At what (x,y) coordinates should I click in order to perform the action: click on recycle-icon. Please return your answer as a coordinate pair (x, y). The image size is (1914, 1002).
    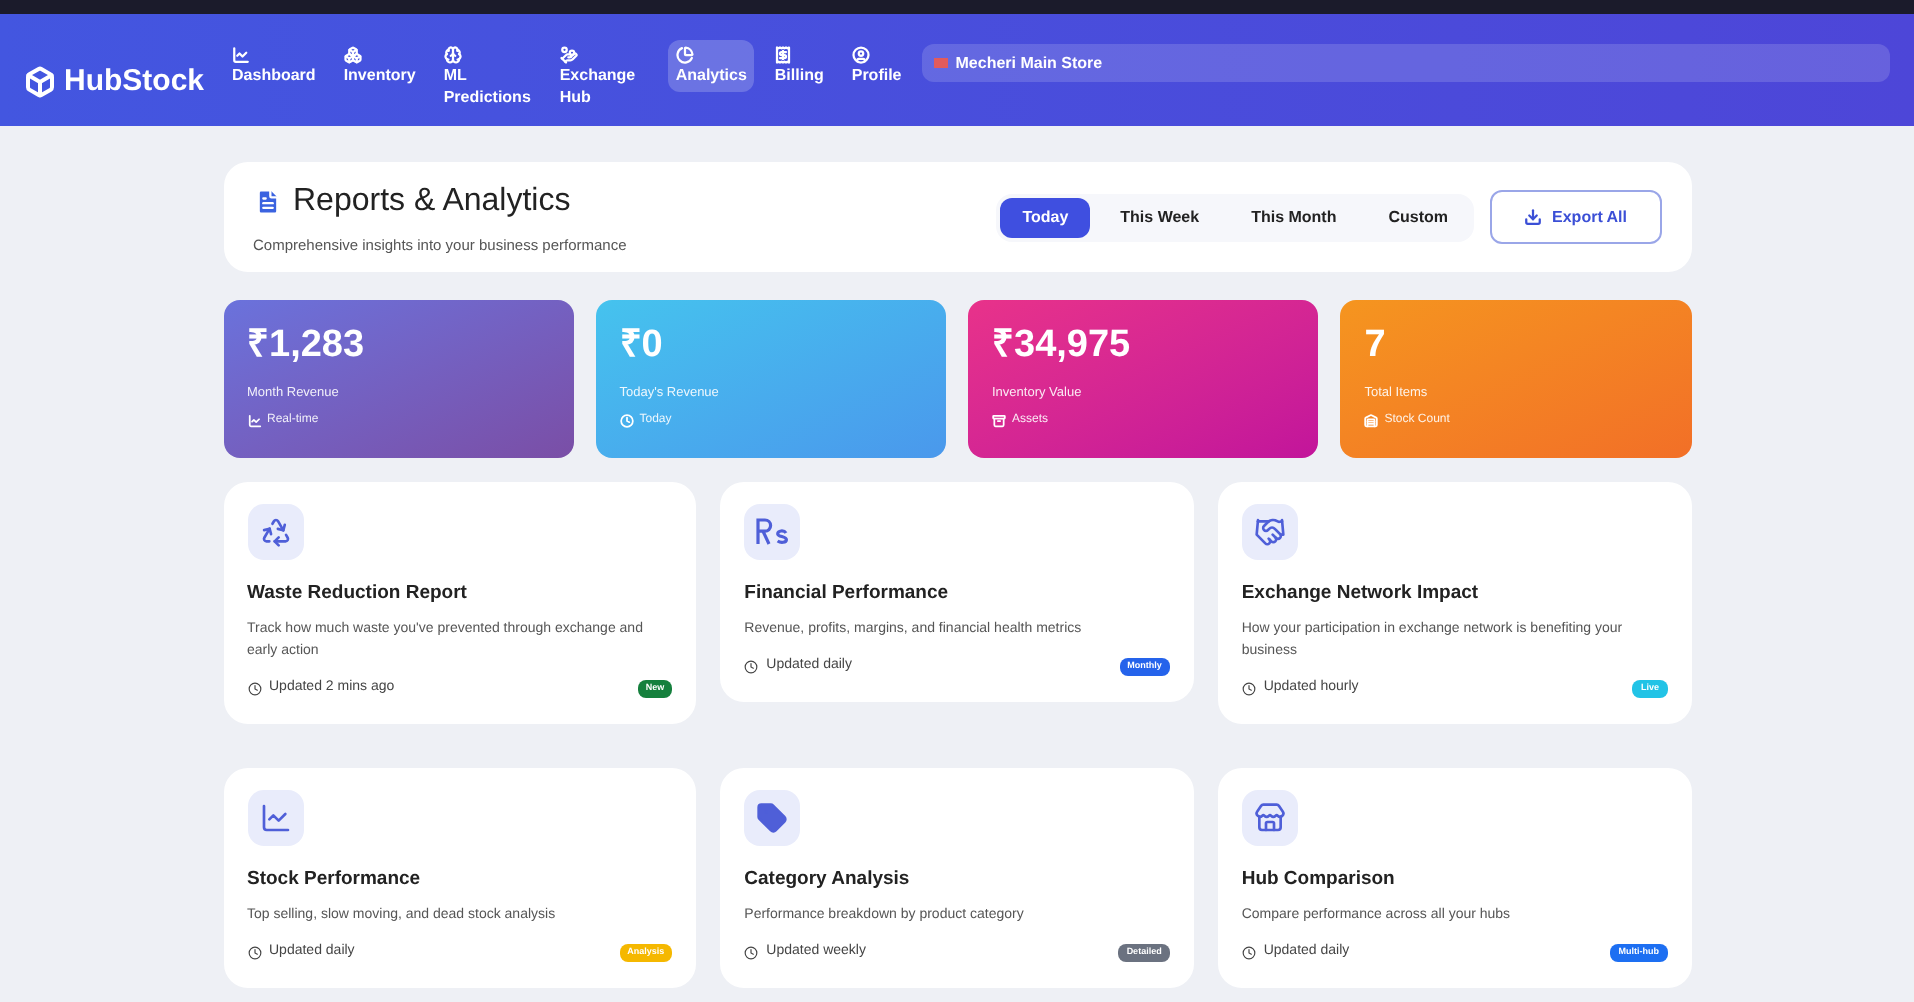
    Looking at the image, I should click on (275, 532).